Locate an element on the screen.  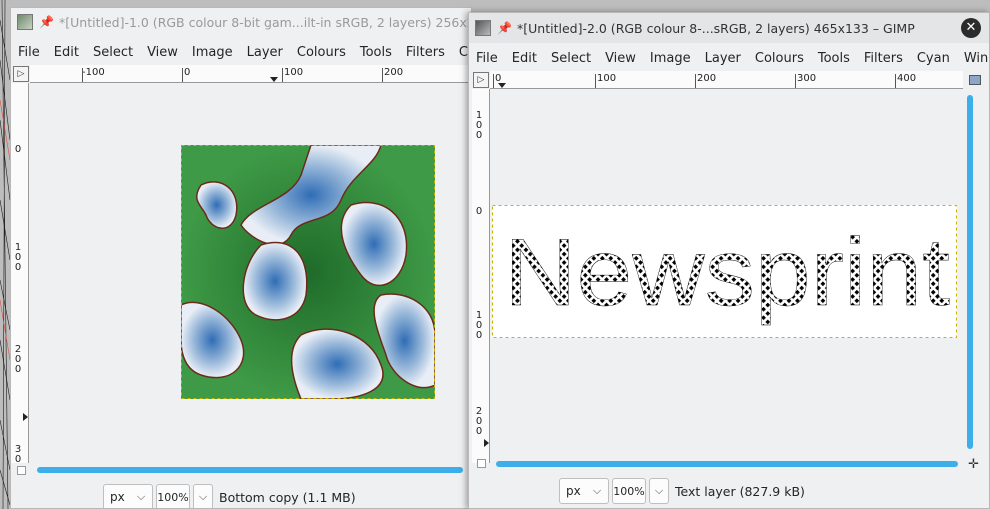
status-bar: px ⌵ 100% ⌵ Bottom copy (1.1 MB) is located at coordinates (229, 496).